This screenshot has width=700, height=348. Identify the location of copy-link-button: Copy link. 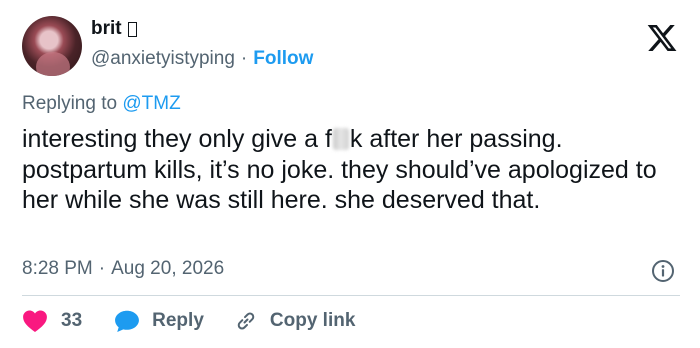
(295, 321).